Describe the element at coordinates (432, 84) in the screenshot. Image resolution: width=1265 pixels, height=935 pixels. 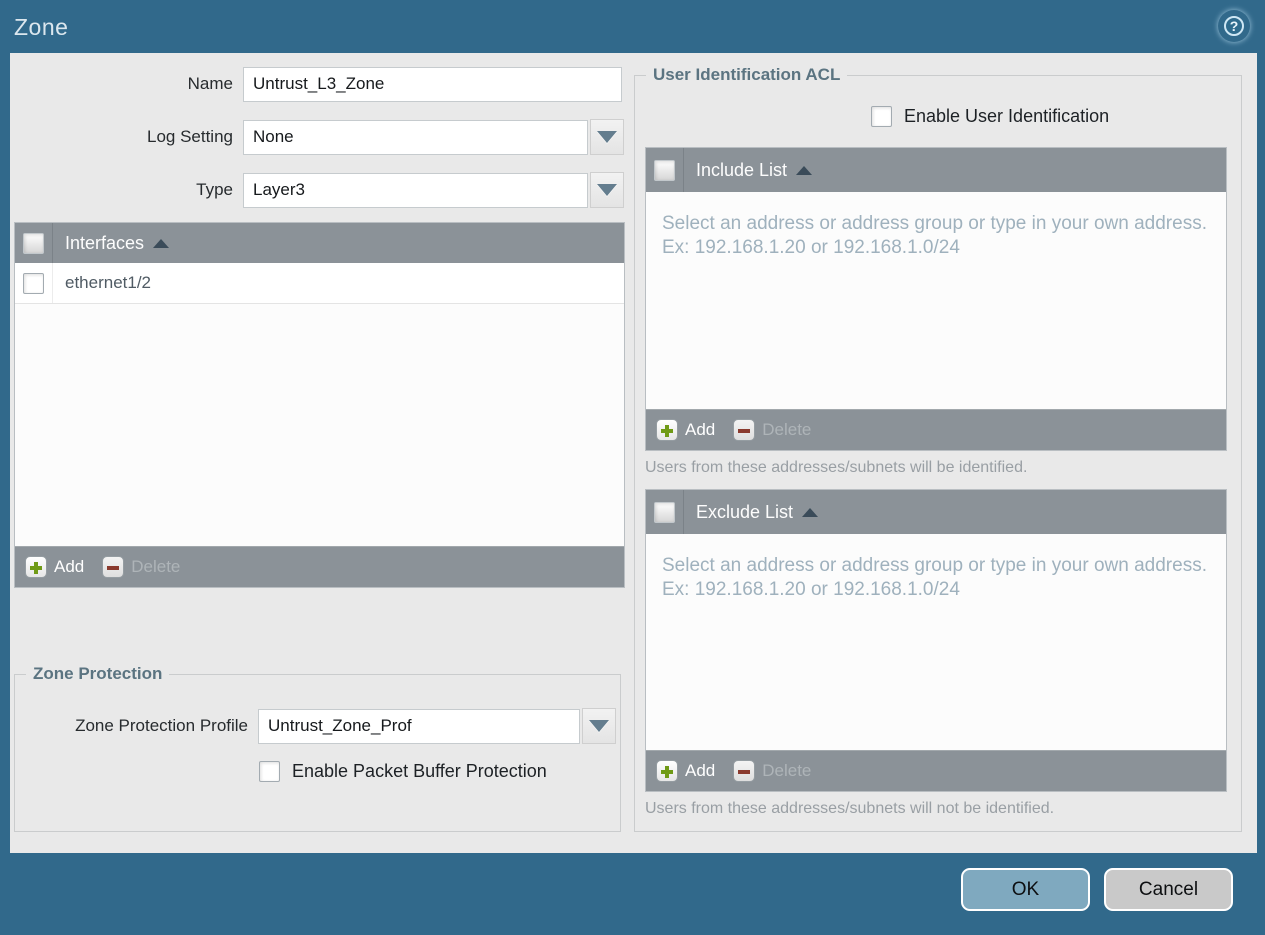
I see `name-input` at that location.